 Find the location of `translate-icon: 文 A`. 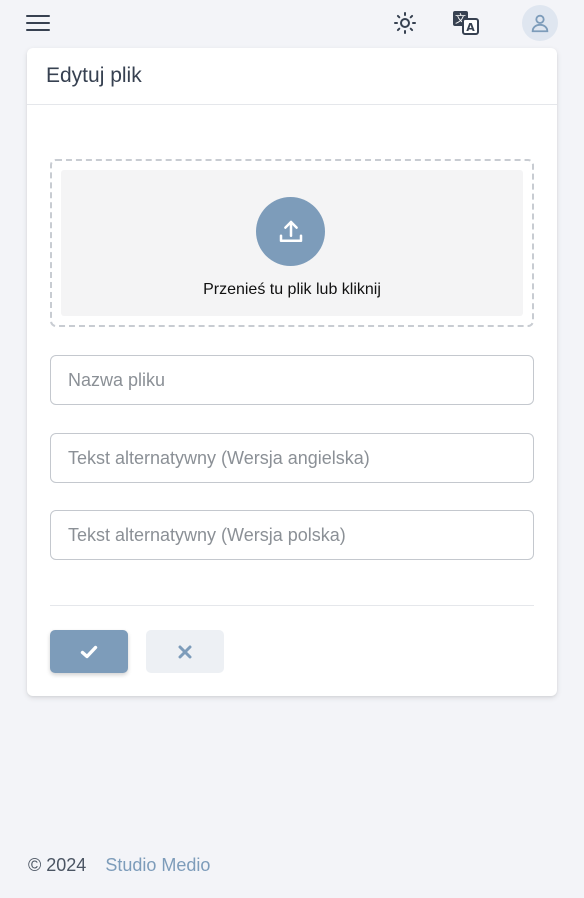

translate-icon: 文 A is located at coordinates (466, 23).